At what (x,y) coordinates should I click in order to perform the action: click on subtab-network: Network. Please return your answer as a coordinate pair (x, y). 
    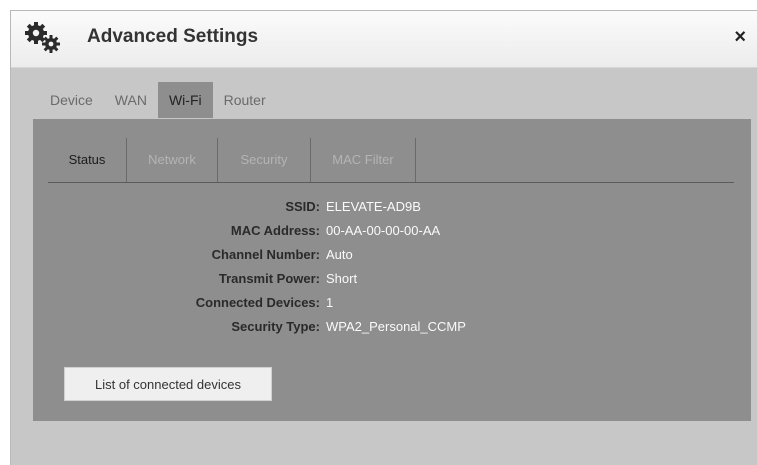
    Looking at the image, I should click on (172, 160).